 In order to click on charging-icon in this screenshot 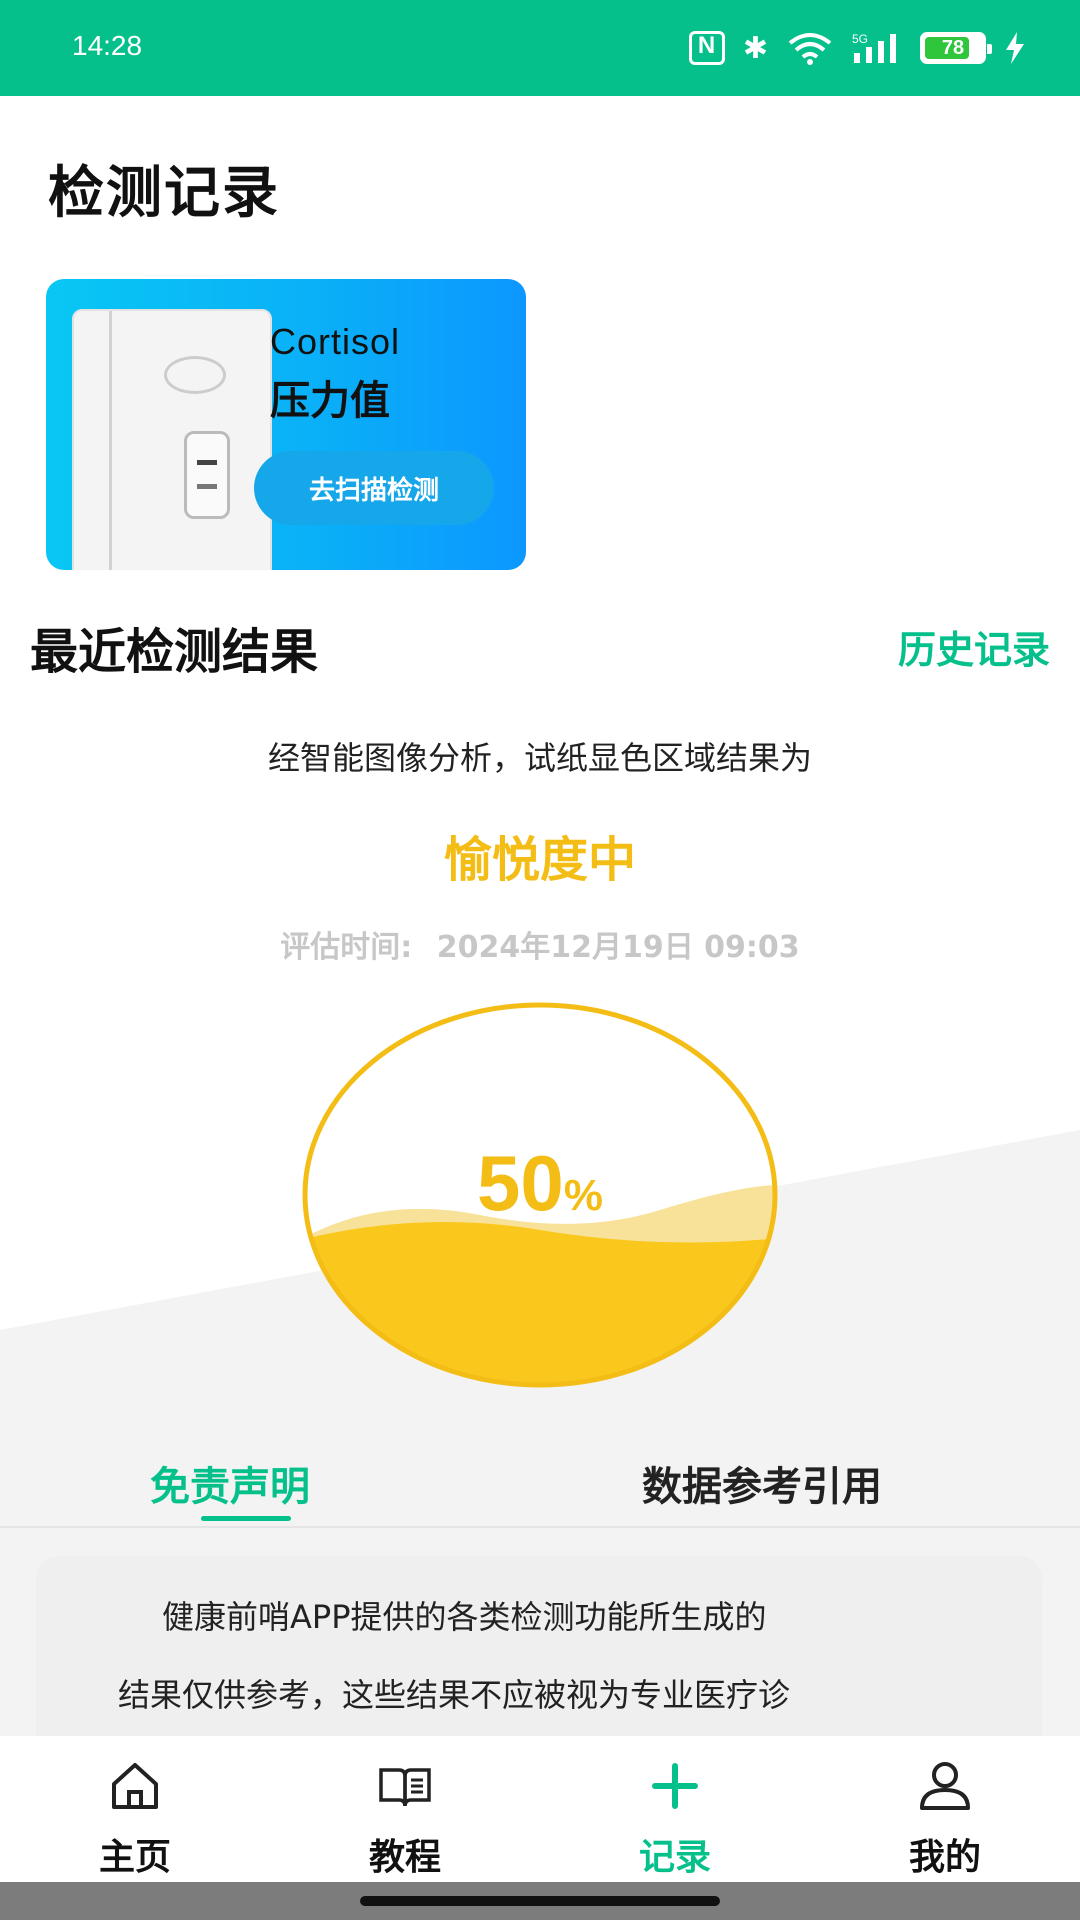, I will do `click(1015, 48)`.